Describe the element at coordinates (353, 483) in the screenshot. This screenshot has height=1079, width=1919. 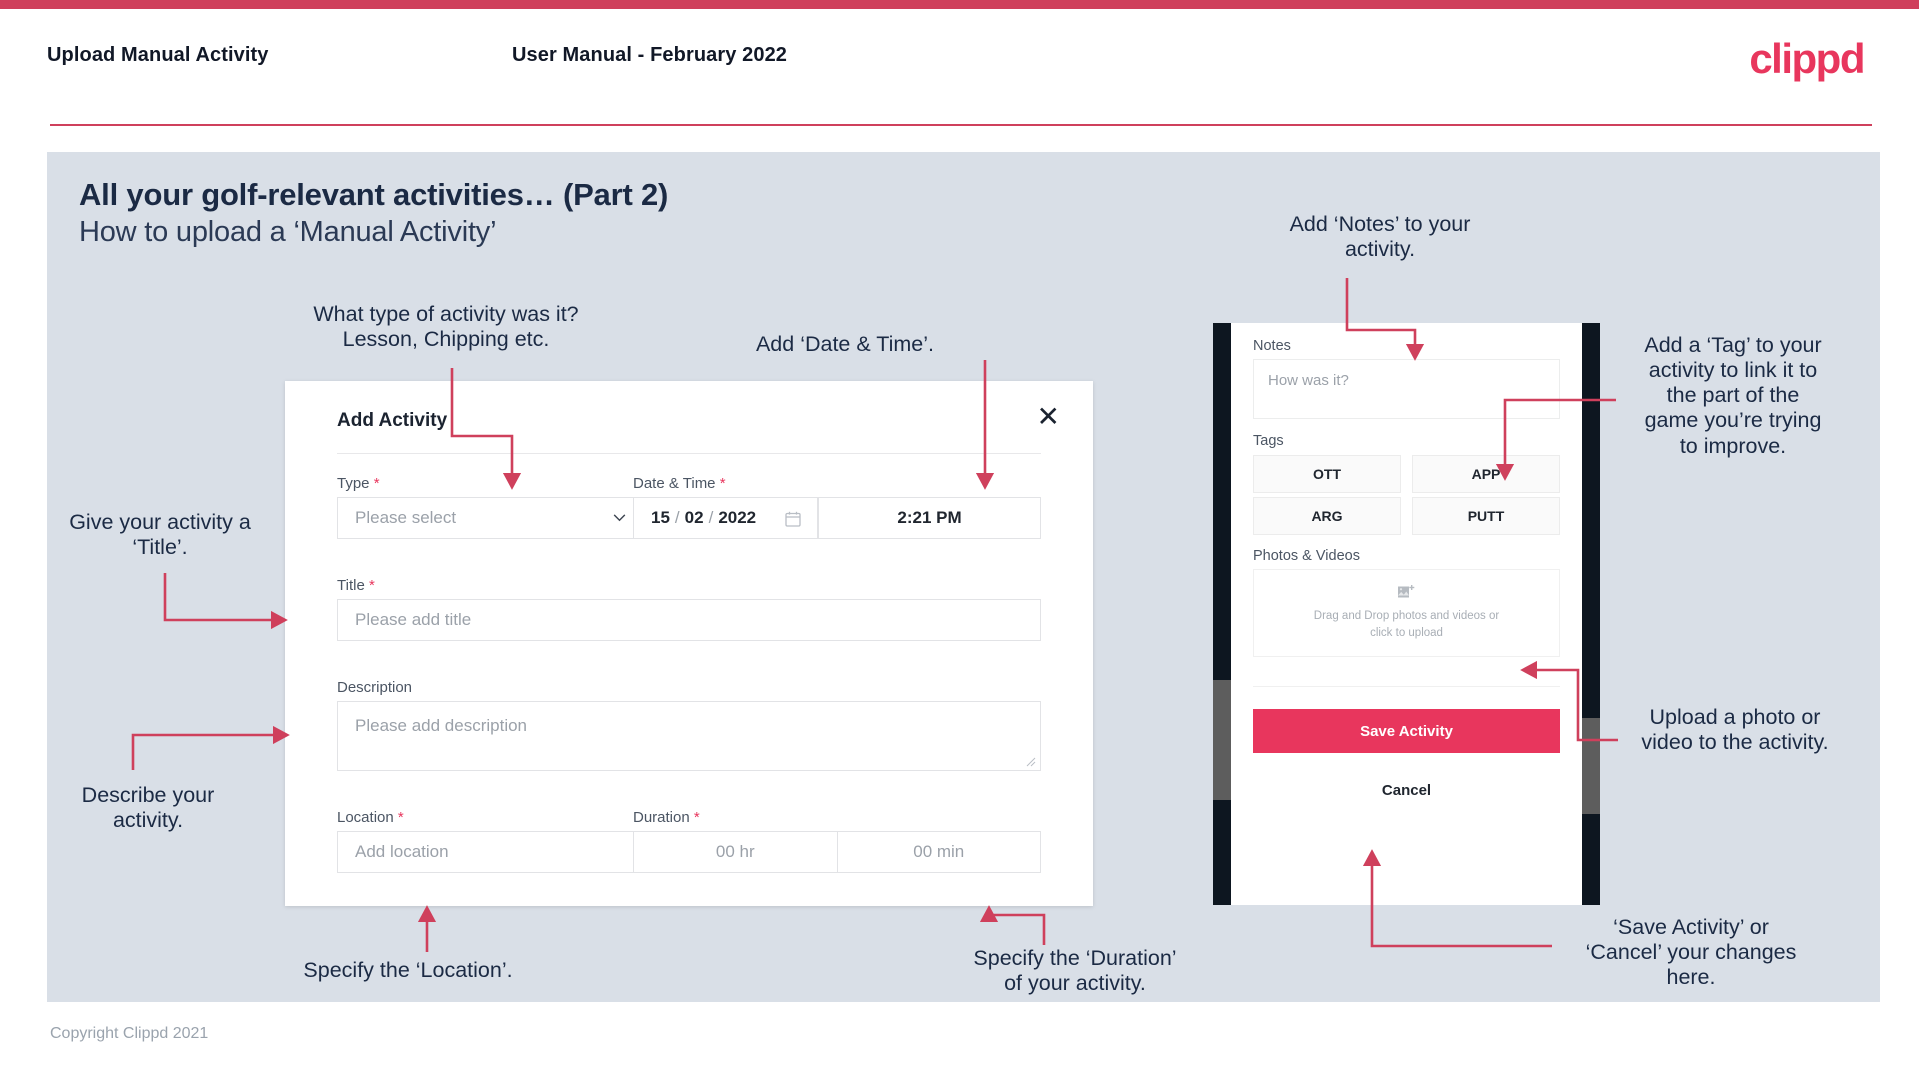
I see `type-label-text: Type` at that location.